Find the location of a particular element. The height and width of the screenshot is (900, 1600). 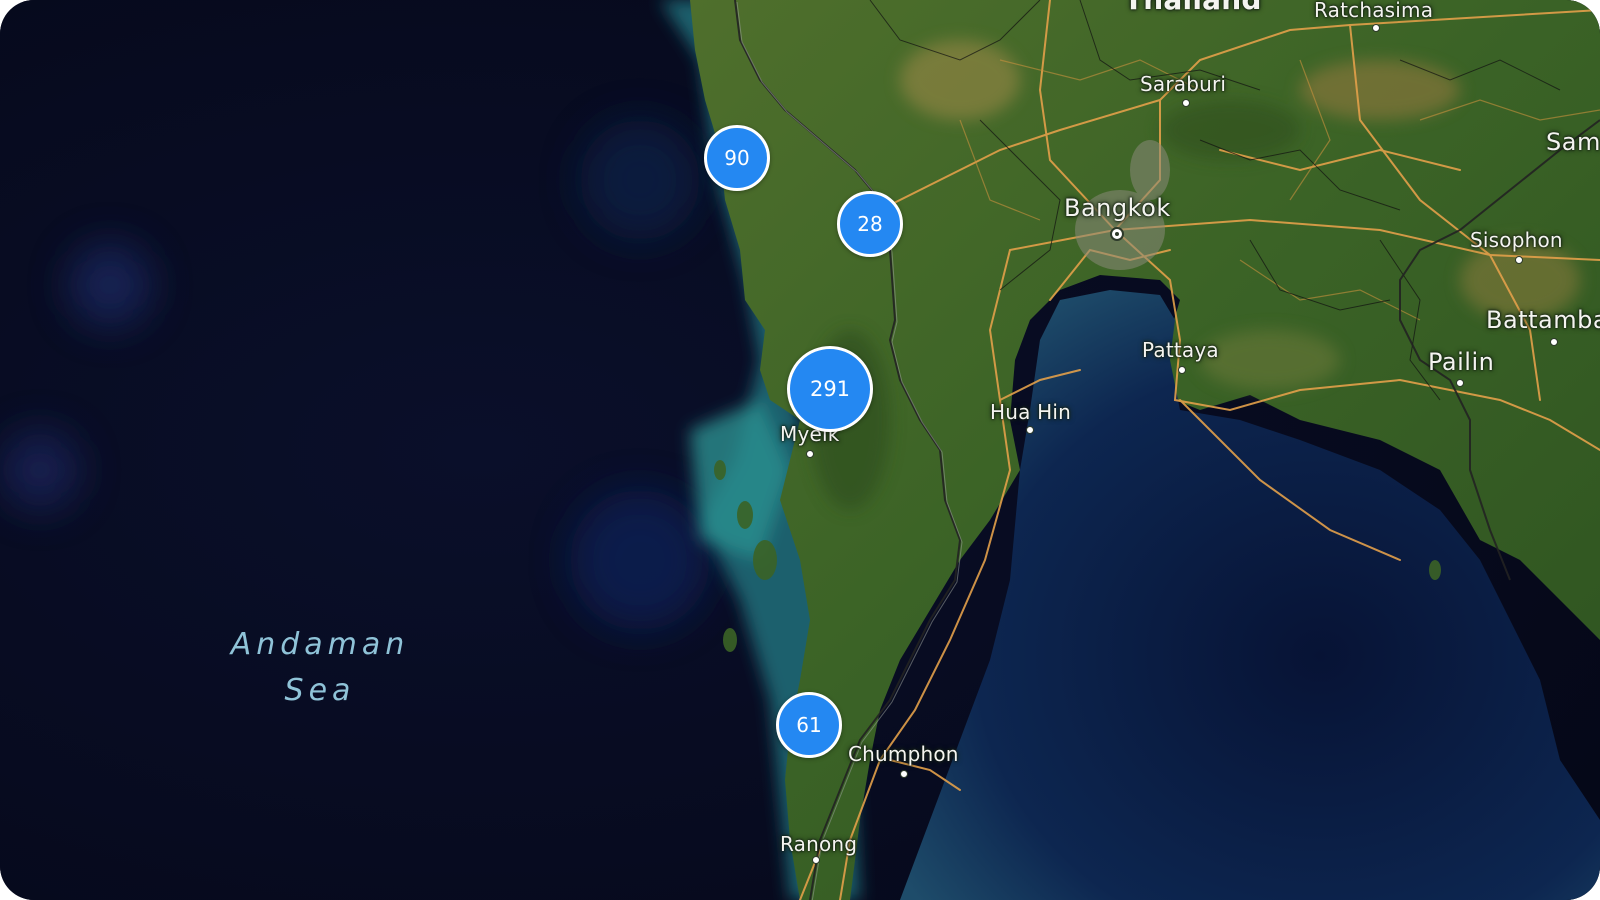

place-label-bangkok: Bangkok is located at coordinates (1117, 208).